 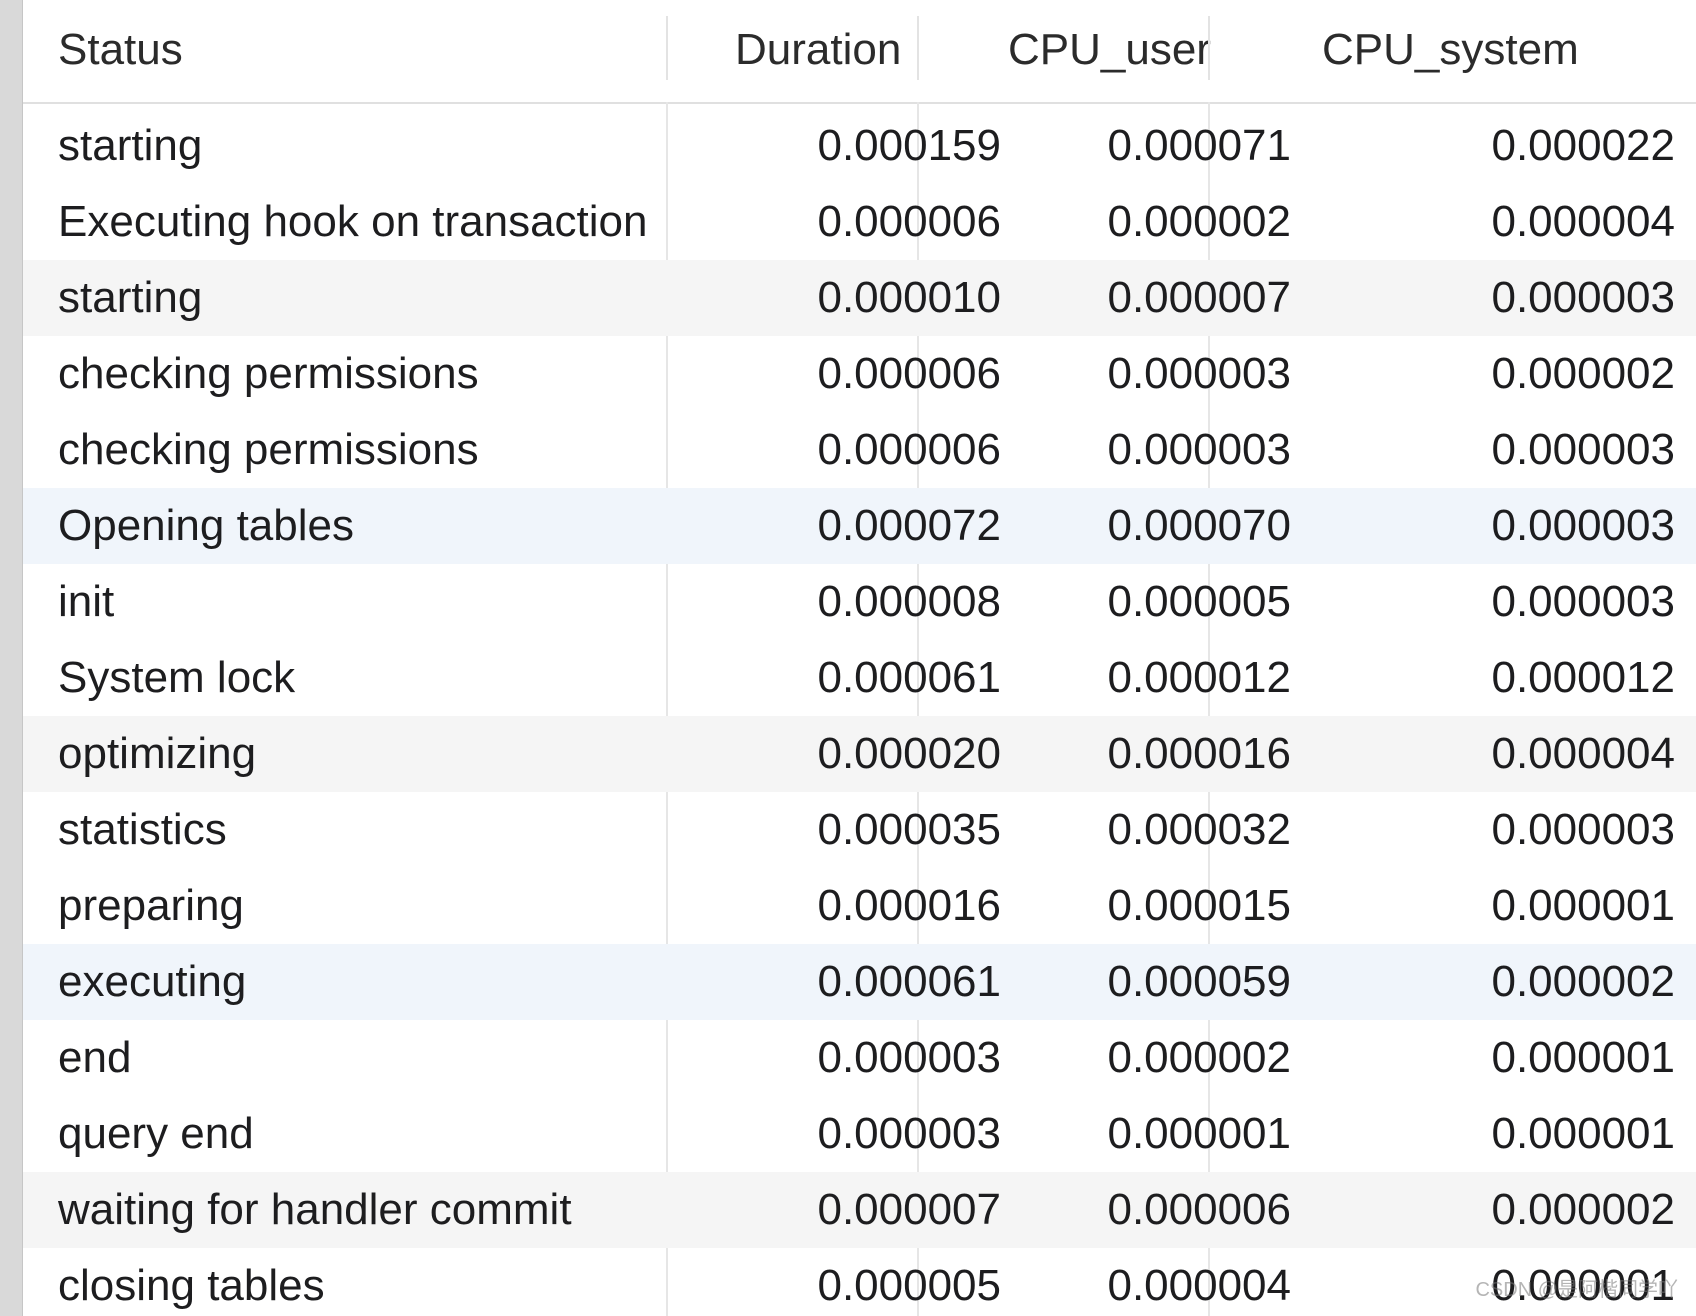 What do you see at coordinates (86, 601) in the screenshot?
I see `status-cell: init` at bounding box center [86, 601].